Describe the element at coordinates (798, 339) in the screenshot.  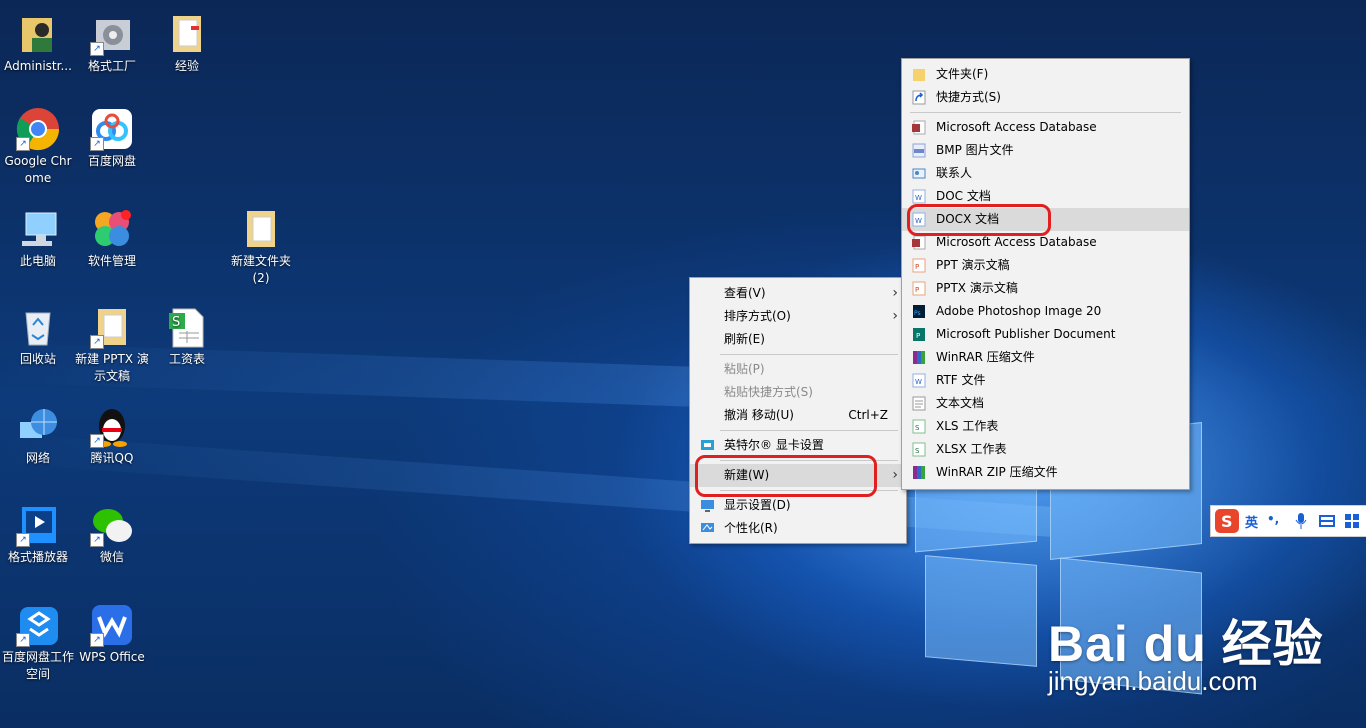
I see `menu-item-refresh: 刷新(E)` at that location.